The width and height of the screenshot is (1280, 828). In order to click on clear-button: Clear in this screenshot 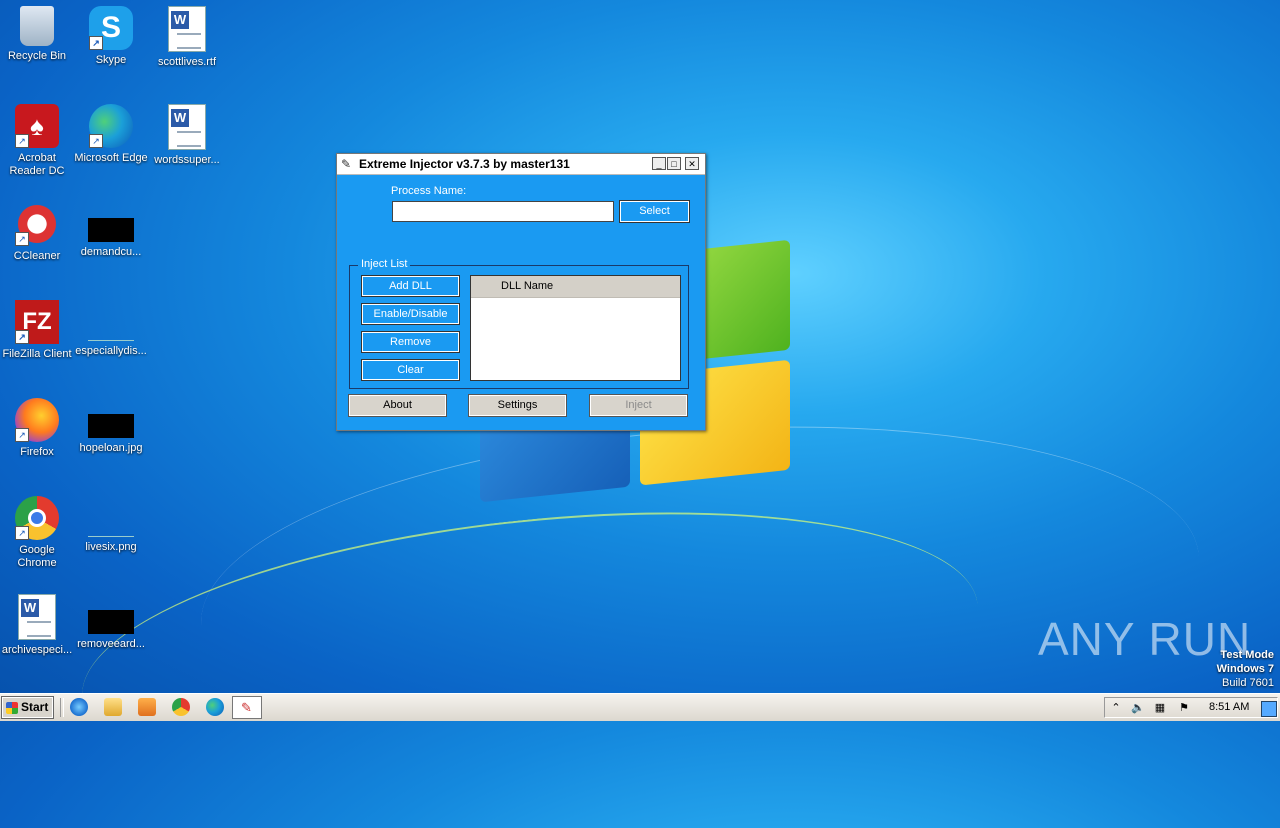, I will do `click(410, 370)`.